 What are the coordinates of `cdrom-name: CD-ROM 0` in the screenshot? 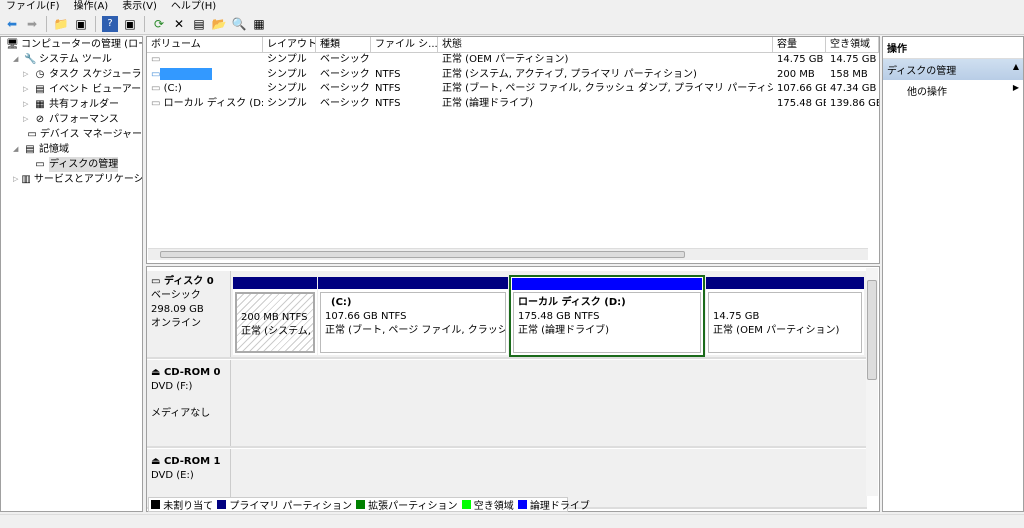 It's located at (192, 372).